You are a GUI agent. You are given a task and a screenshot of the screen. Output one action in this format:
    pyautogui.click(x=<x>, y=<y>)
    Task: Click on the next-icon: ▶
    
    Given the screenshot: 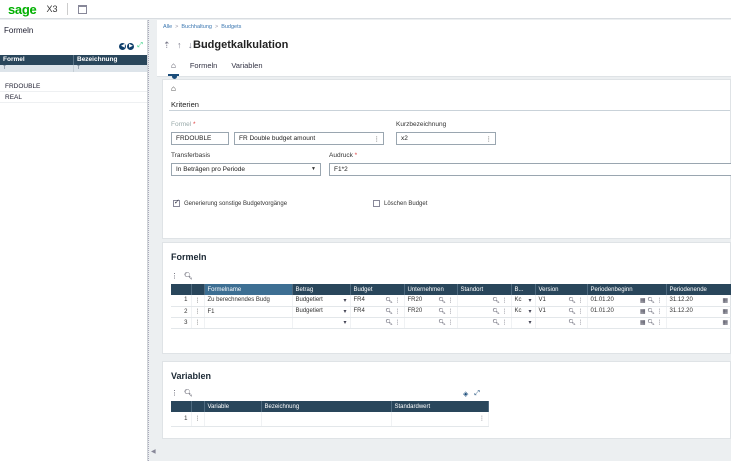 What is the action you would take?
    pyautogui.click(x=131, y=46)
    